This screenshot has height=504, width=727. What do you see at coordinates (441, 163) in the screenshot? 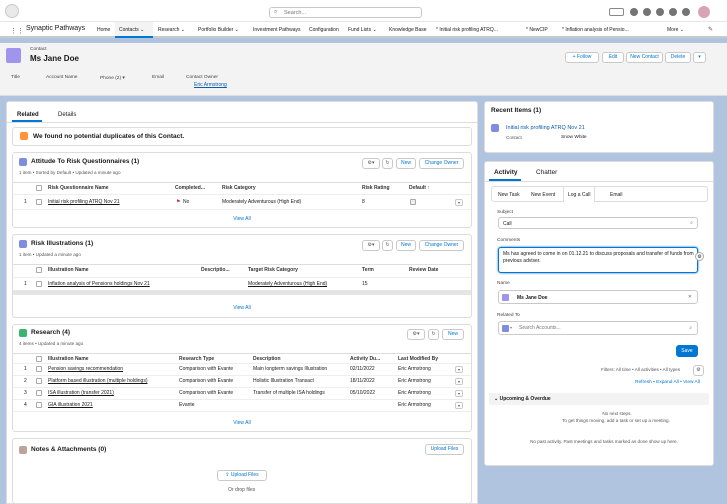
I see `atr-change-owner-button: Change Owner` at bounding box center [441, 163].